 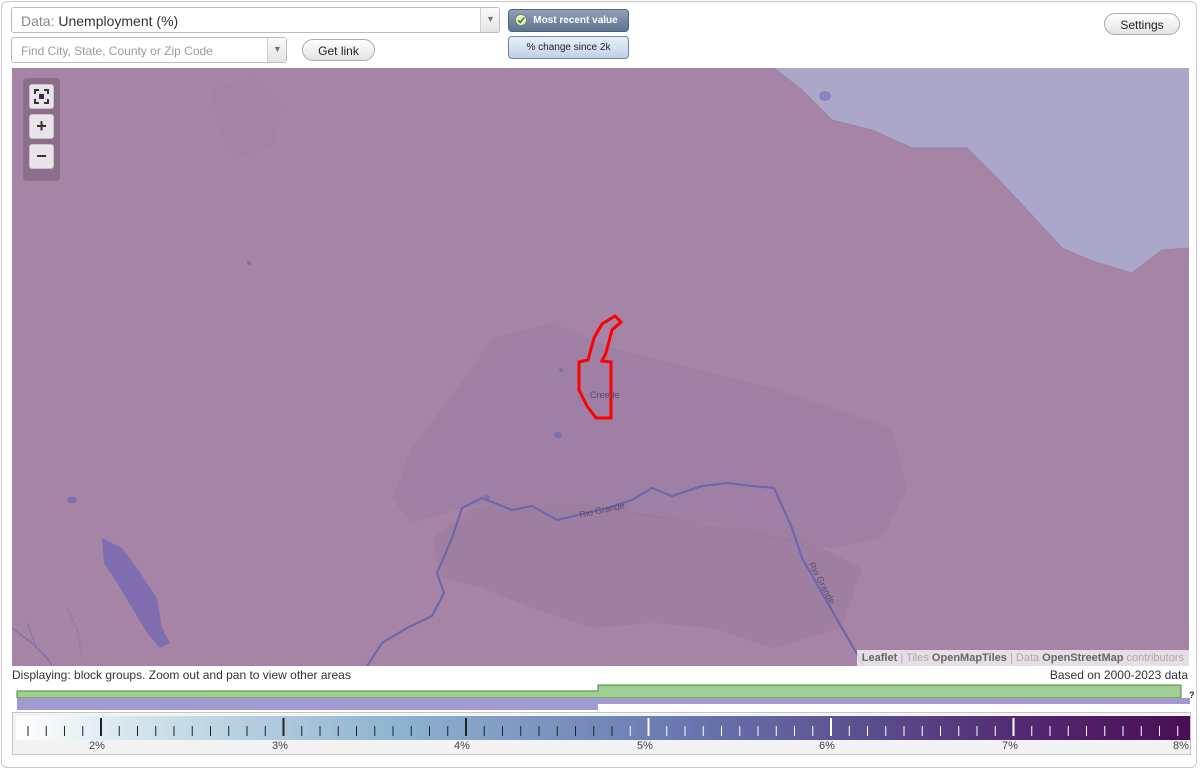 I want to click on legend-label: 8%, so click(x=1181, y=746).